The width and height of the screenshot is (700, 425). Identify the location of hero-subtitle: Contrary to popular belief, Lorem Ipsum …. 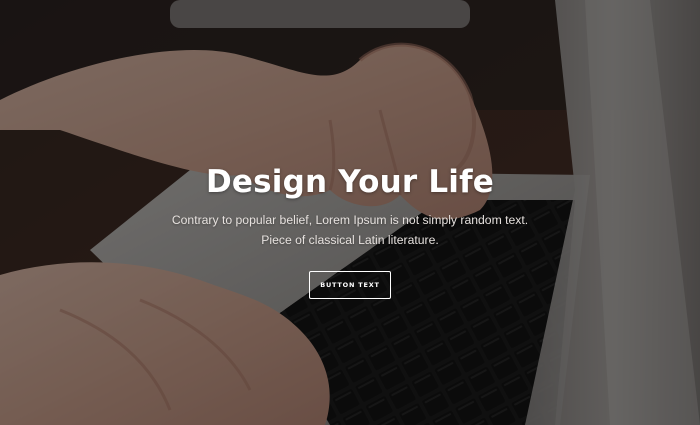
(350, 230).